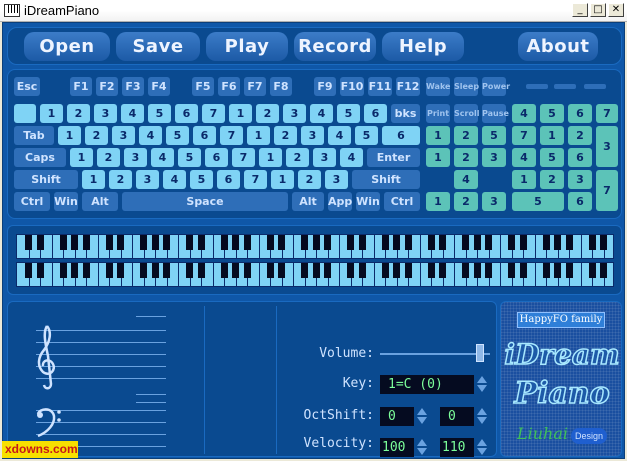 This screenshot has width=627, height=461. What do you see at coordinates (393, 157) in the screenshot?
I see `key-enter: Enter` at bounding box center [393, 157].